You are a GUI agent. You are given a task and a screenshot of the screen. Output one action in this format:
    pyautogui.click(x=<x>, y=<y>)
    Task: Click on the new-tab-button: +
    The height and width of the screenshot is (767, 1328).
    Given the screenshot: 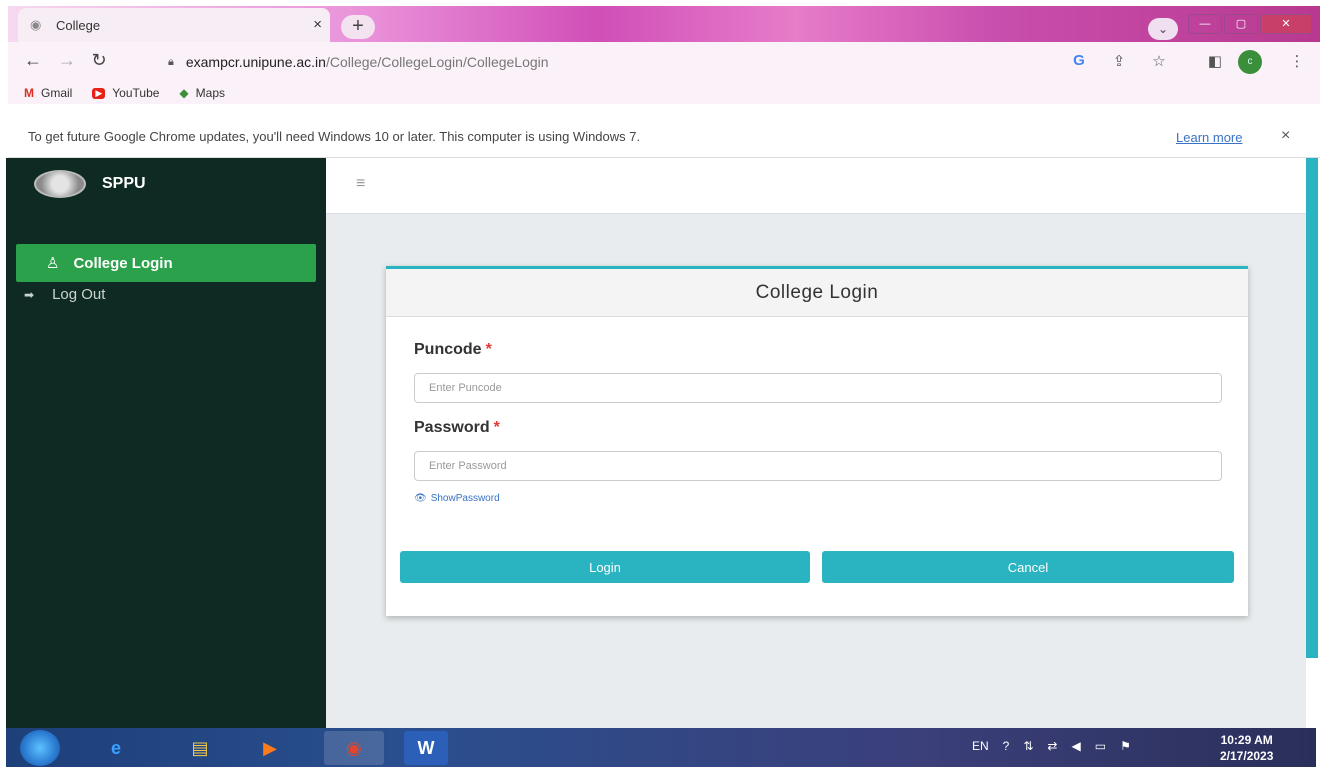 What is the action you would take?
    pyautogui.click(x=358, y=27)
    